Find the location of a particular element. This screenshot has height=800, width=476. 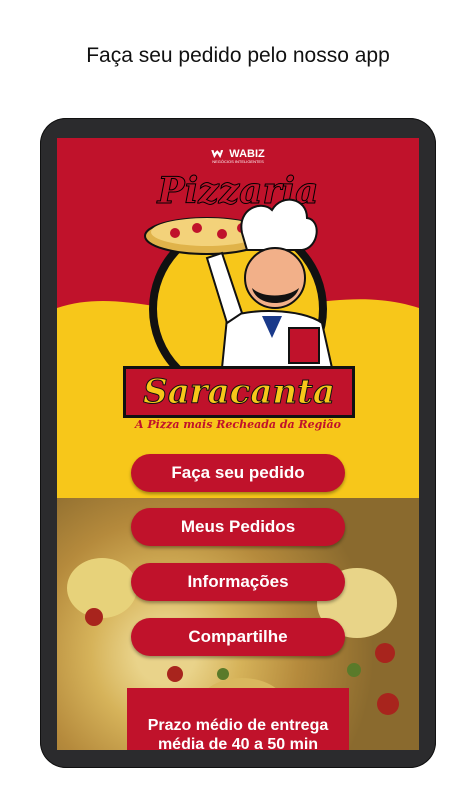

logo-saracanta-banner: Saracanta is located at coordinates (239, 392).